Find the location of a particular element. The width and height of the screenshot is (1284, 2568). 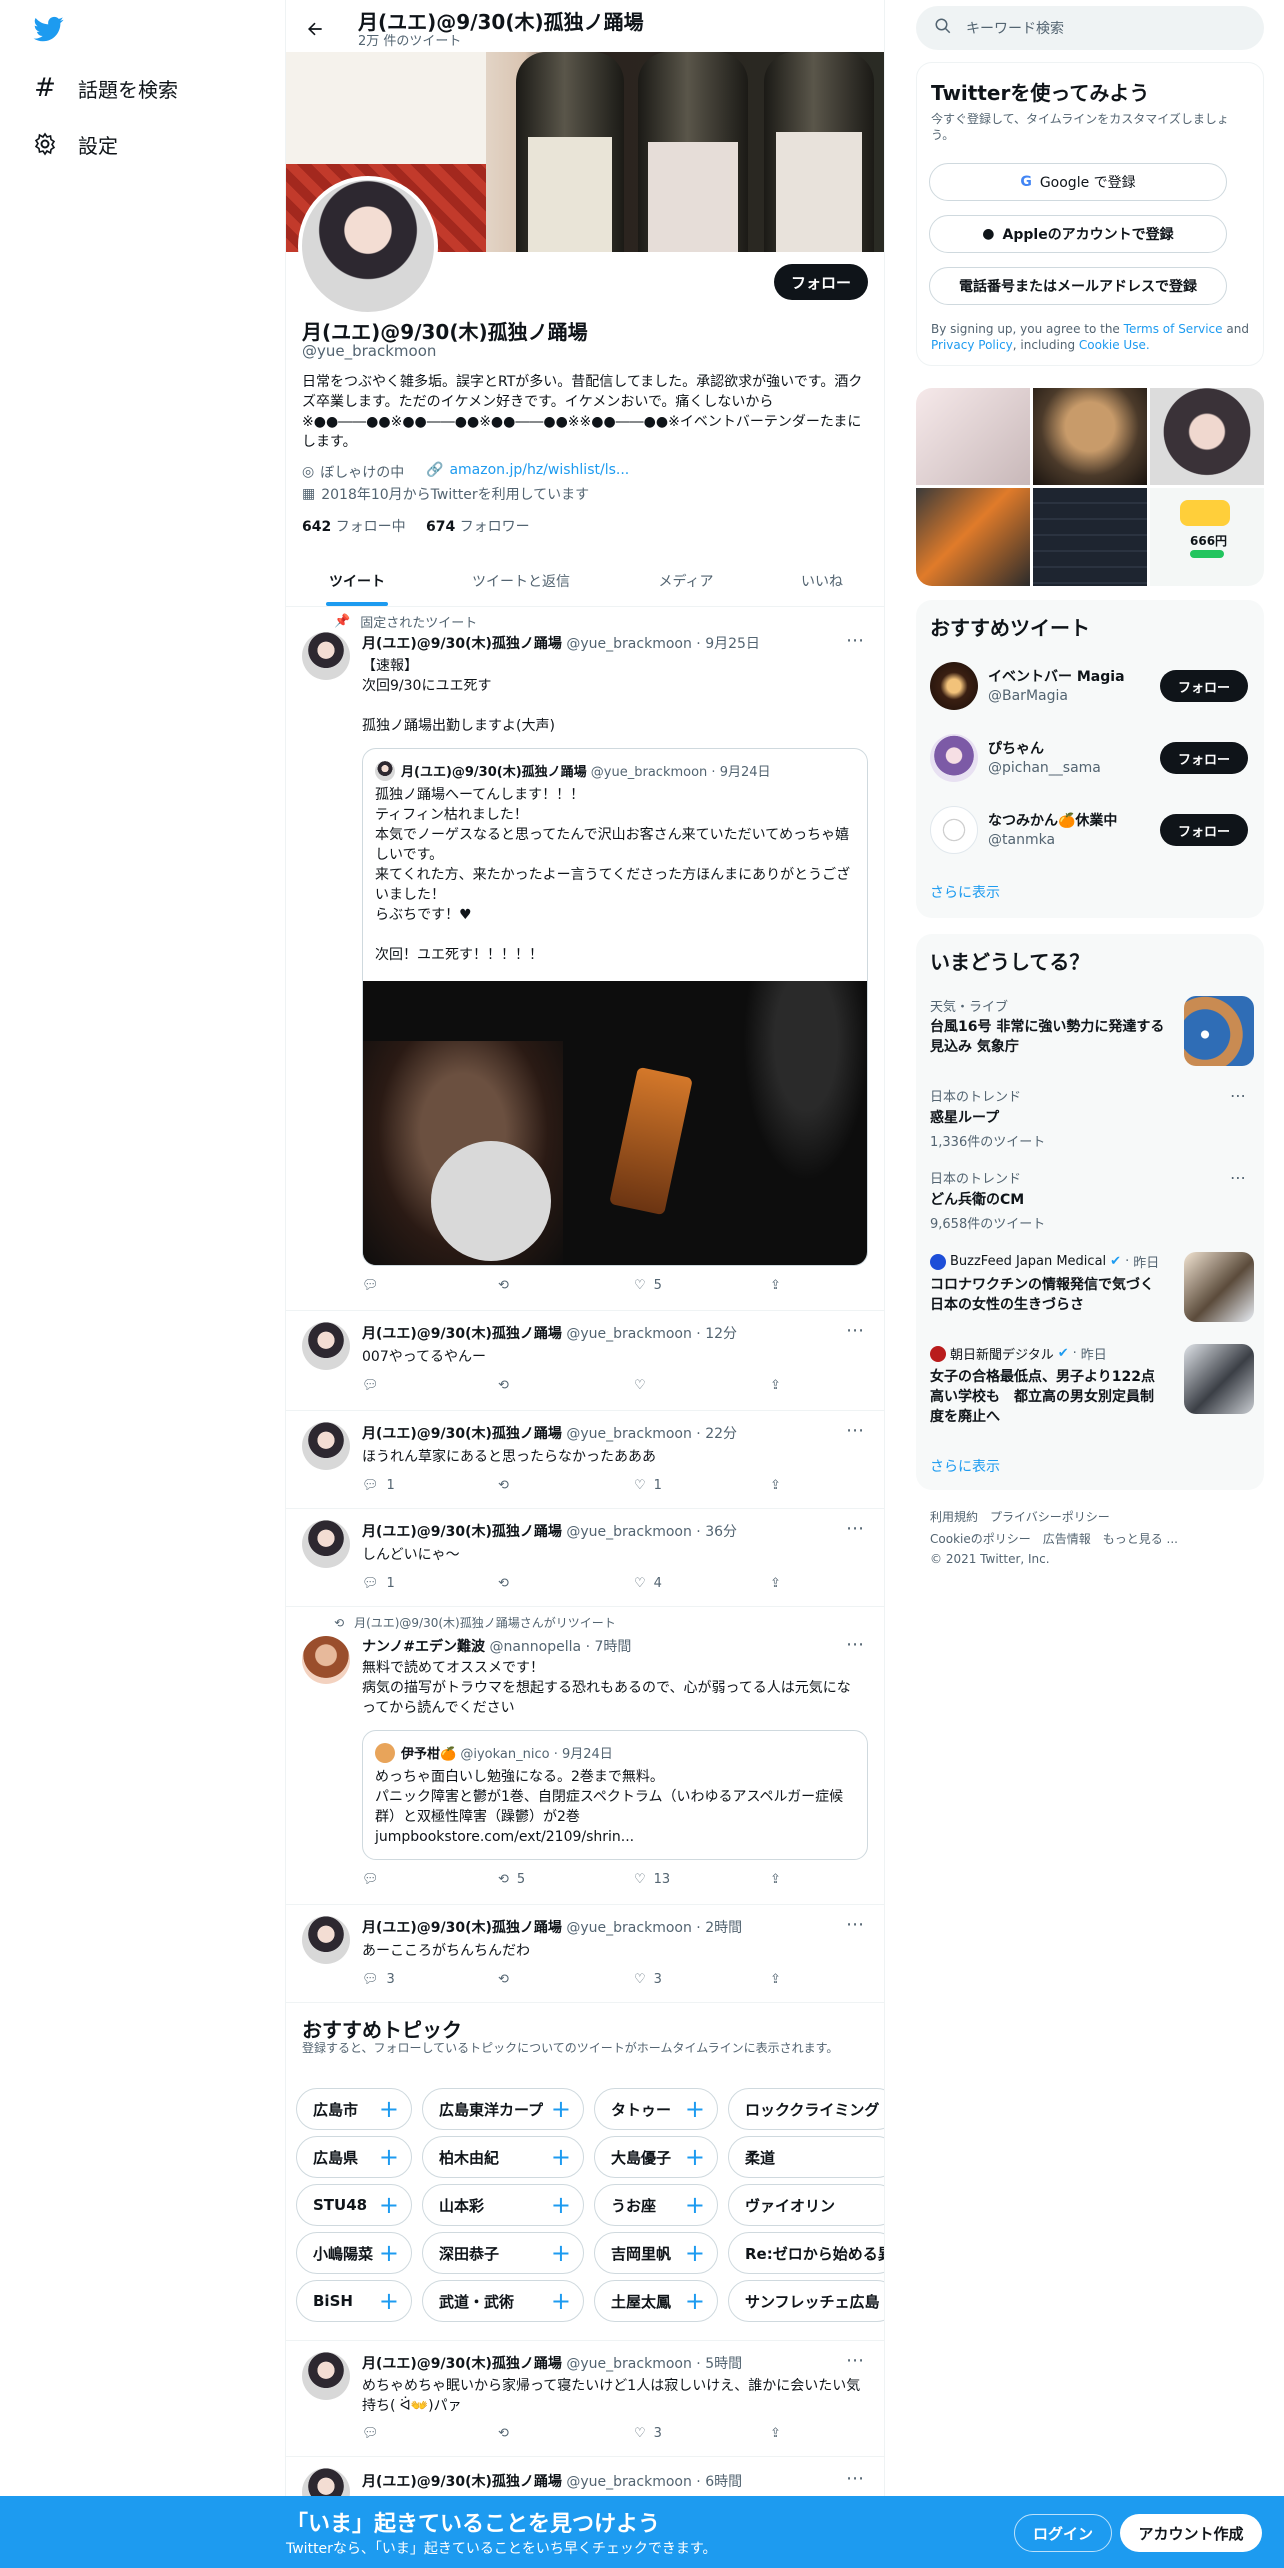

topic-chip: 小嶋陽菜 + is located at coordinates (354, 2253).